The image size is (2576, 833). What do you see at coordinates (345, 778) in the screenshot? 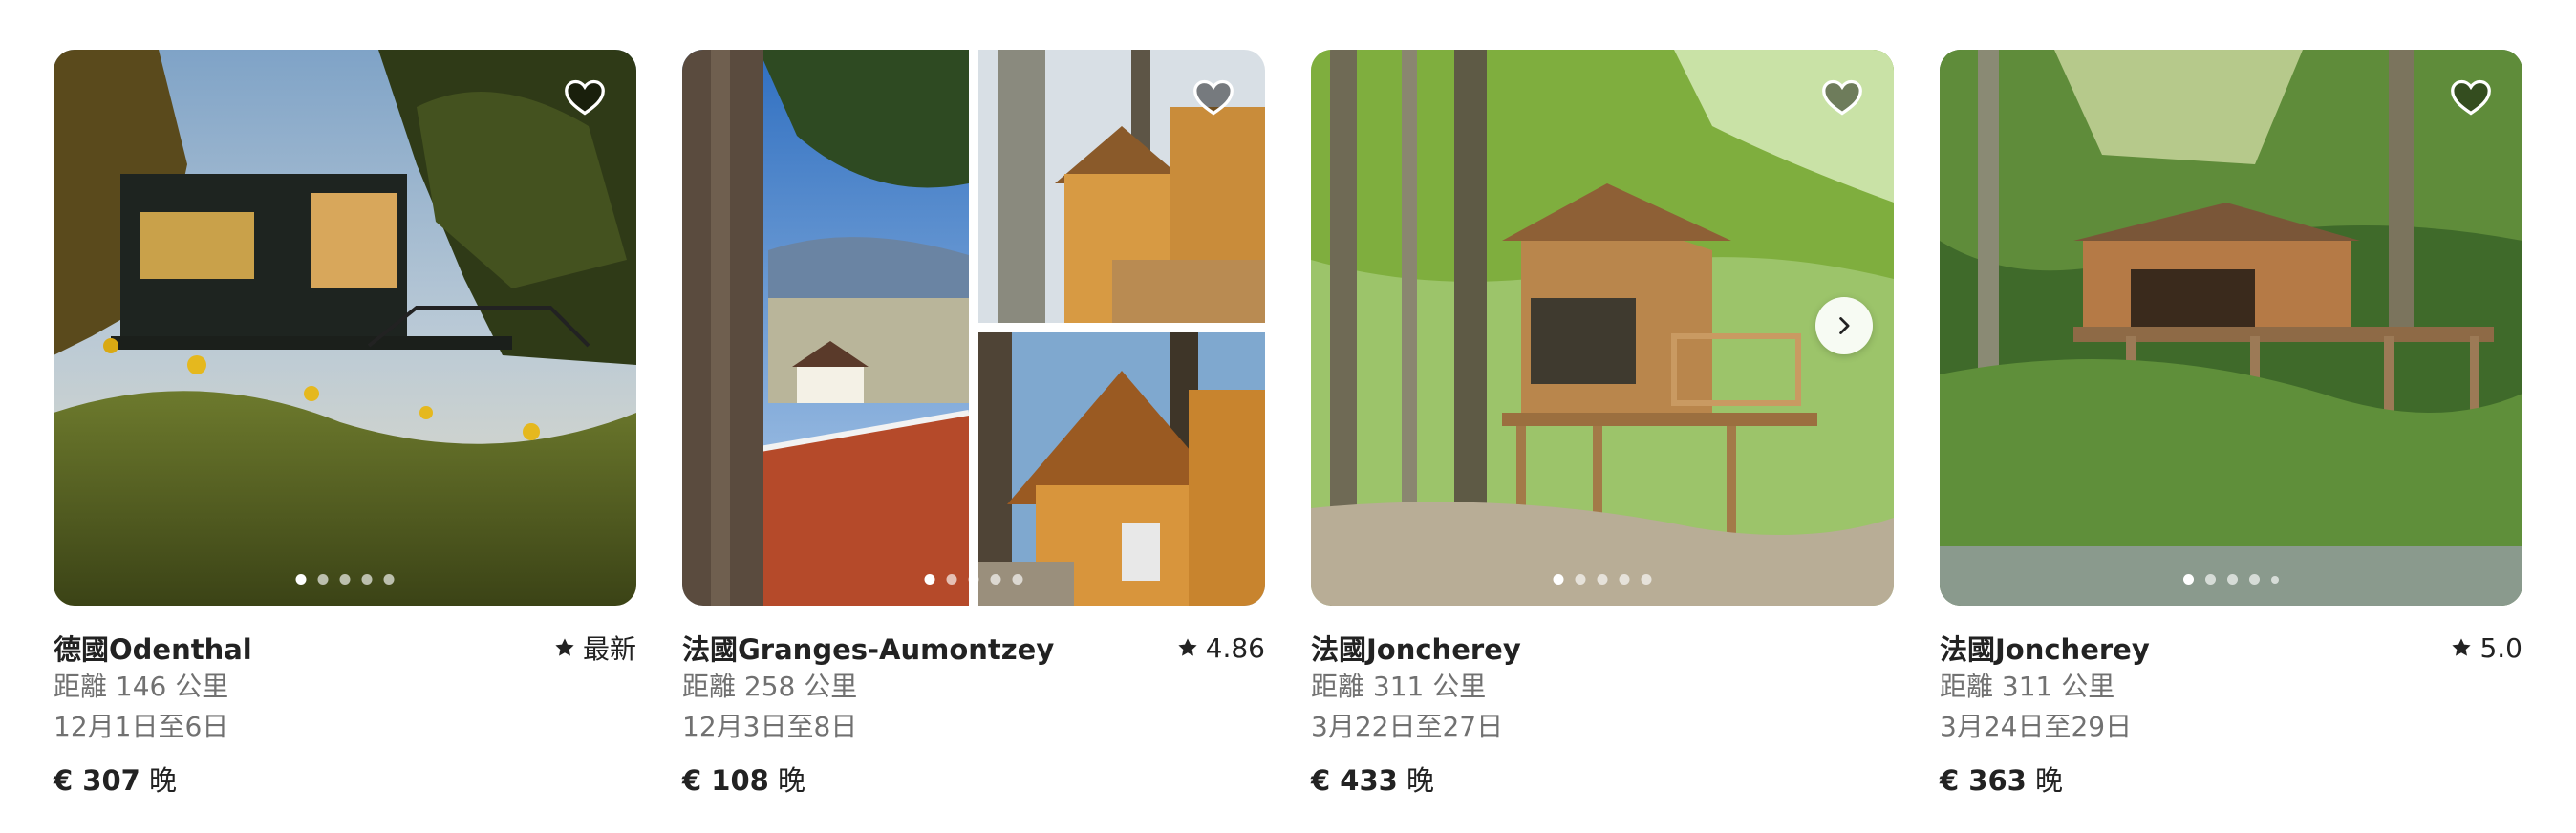
I see `listing-price: € 307 晚` at bounding box center [345, 778].